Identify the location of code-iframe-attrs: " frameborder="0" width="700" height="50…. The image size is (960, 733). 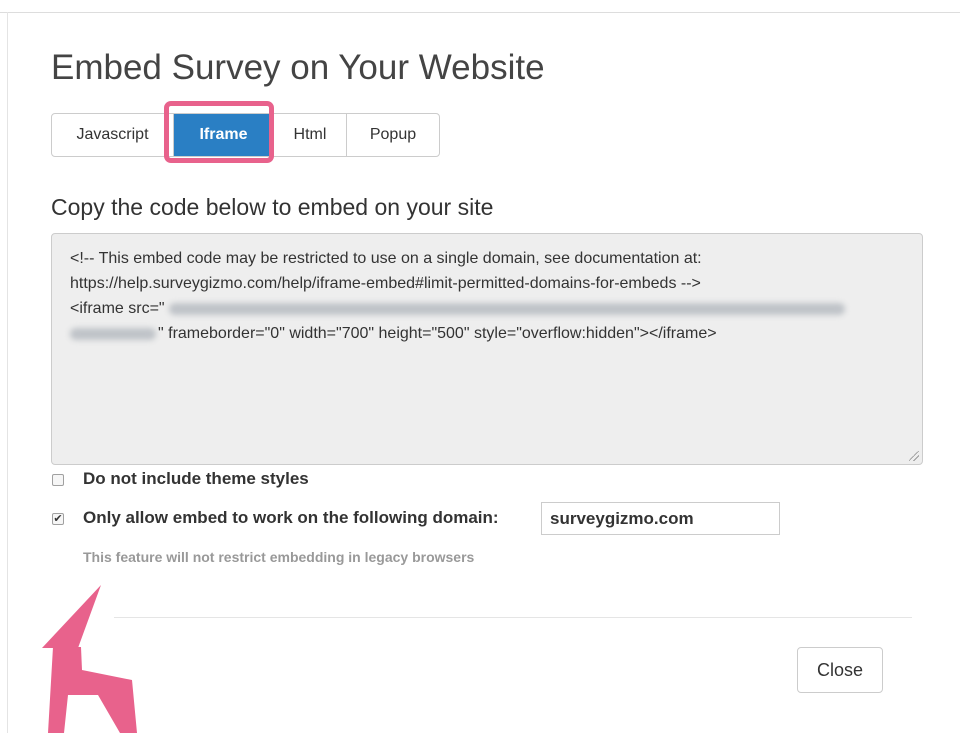
(437, 333).